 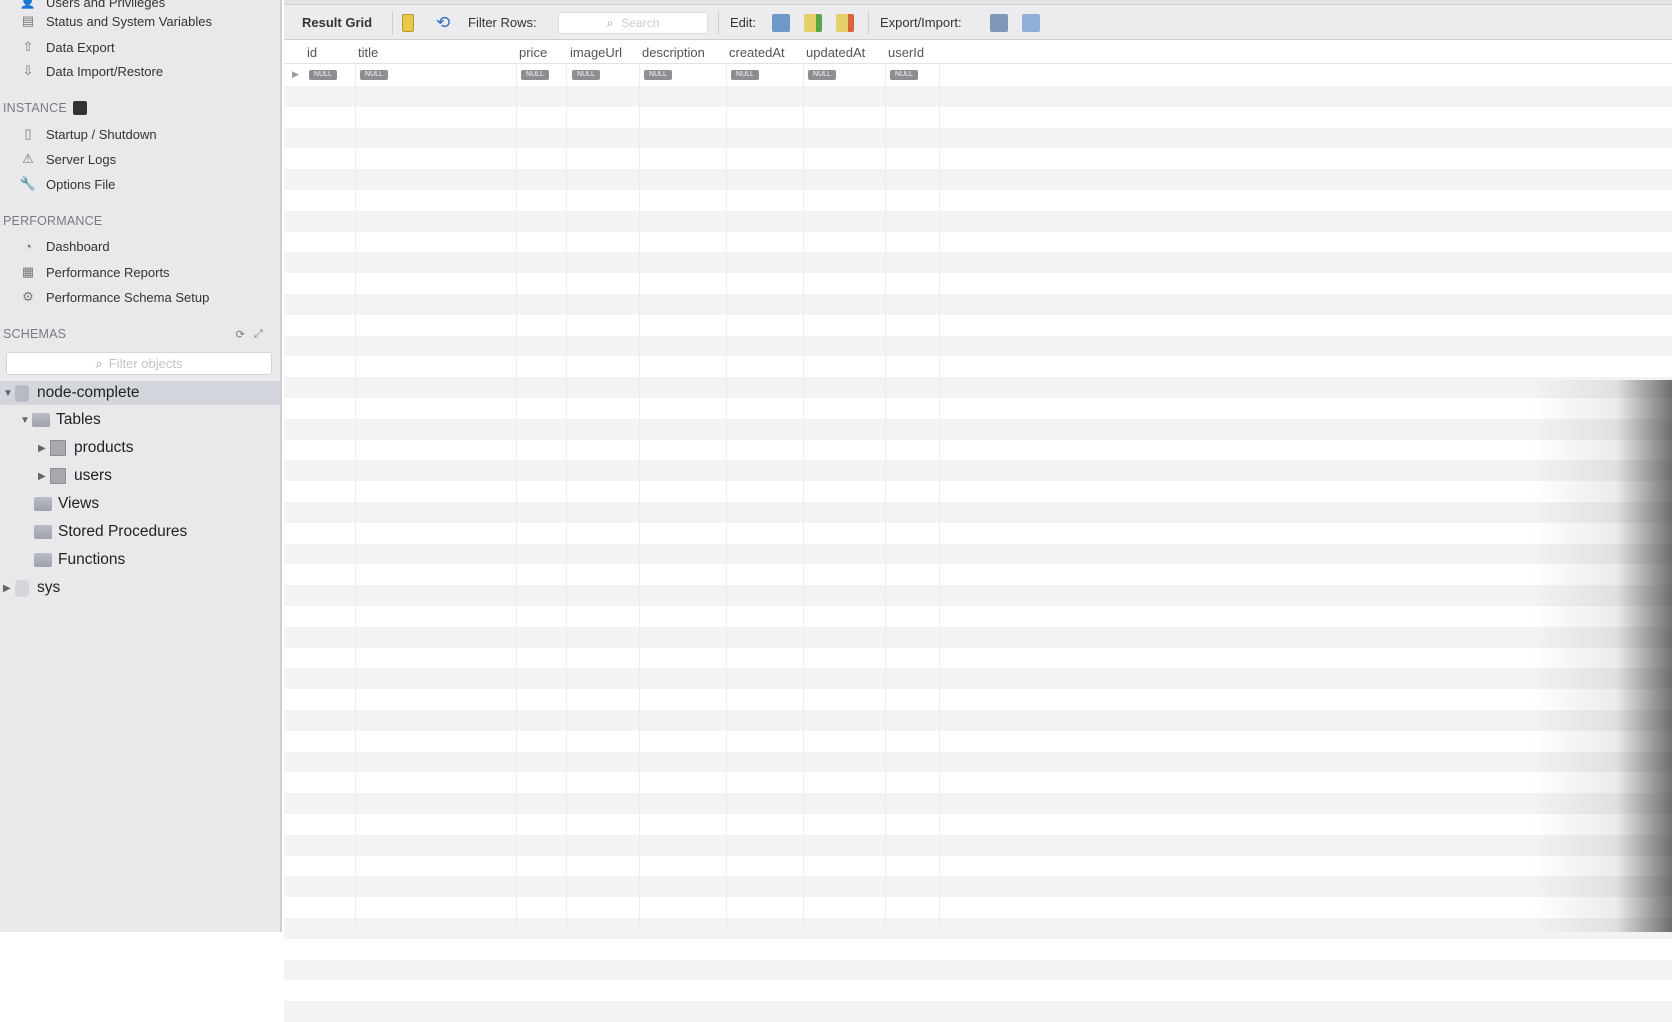 I want to click on schema-sys: ▶ sys, so click(x=31, y=588).